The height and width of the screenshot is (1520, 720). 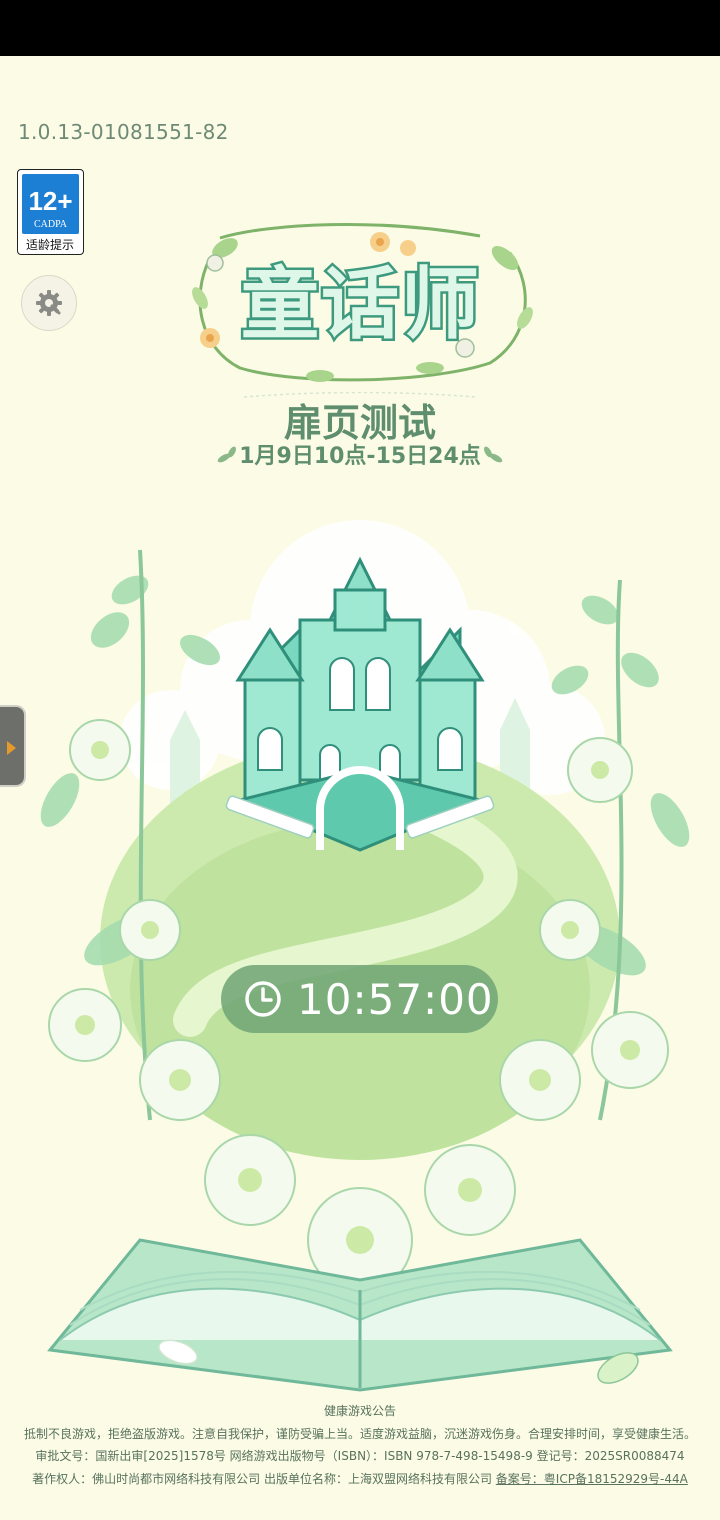 I want to click on countdown-time: 10:57:00, so click(x=395, y=999).